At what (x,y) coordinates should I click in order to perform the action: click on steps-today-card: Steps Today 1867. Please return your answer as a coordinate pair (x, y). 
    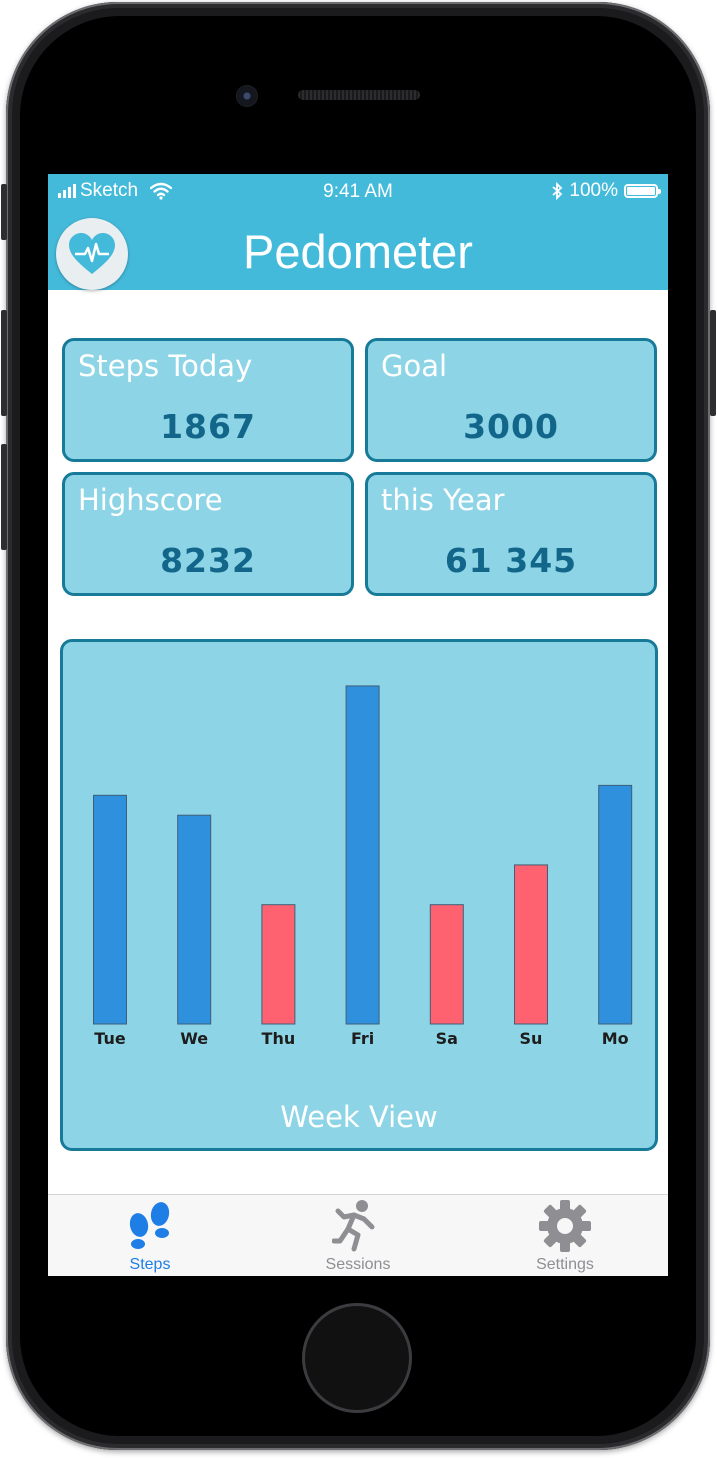
    Looking at the image, I should click on (208, 400).